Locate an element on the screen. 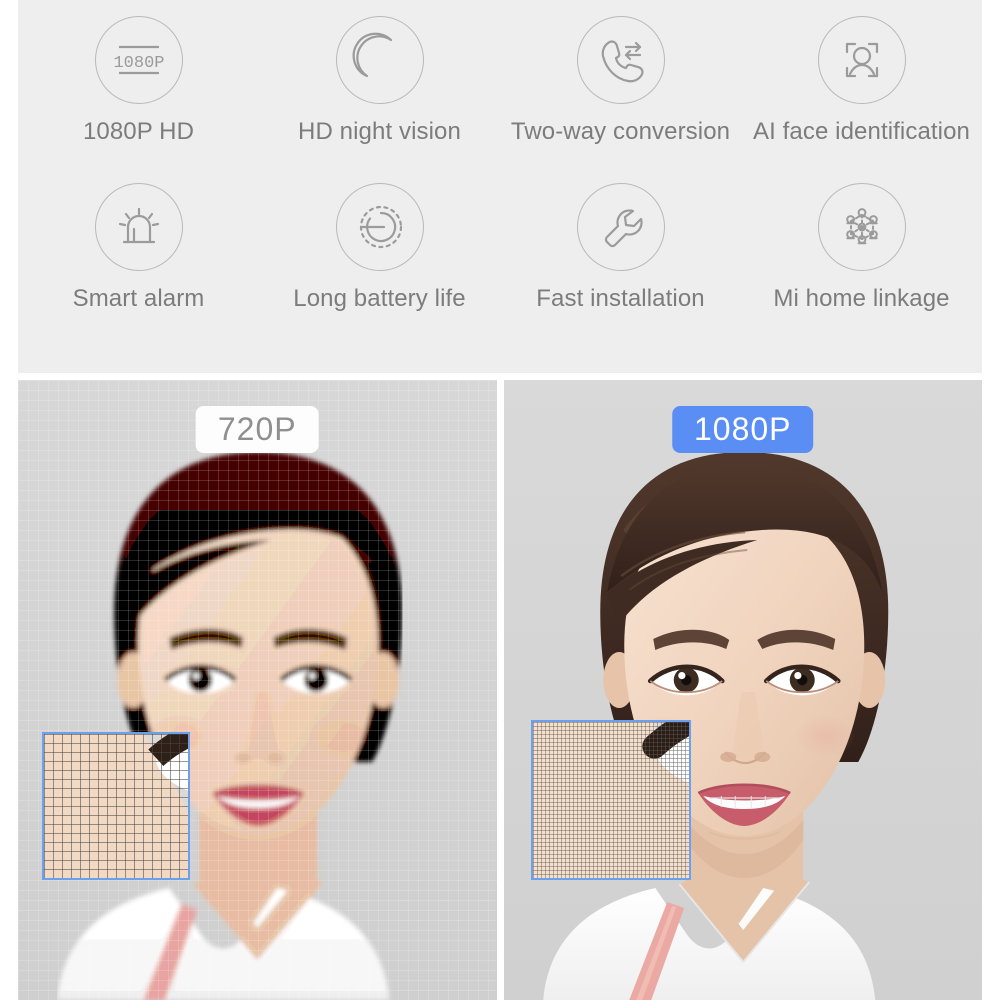 The width and height of the screenshot is (1000, 1000). feature-label: HD night vision is located at coordinates (379, 131).